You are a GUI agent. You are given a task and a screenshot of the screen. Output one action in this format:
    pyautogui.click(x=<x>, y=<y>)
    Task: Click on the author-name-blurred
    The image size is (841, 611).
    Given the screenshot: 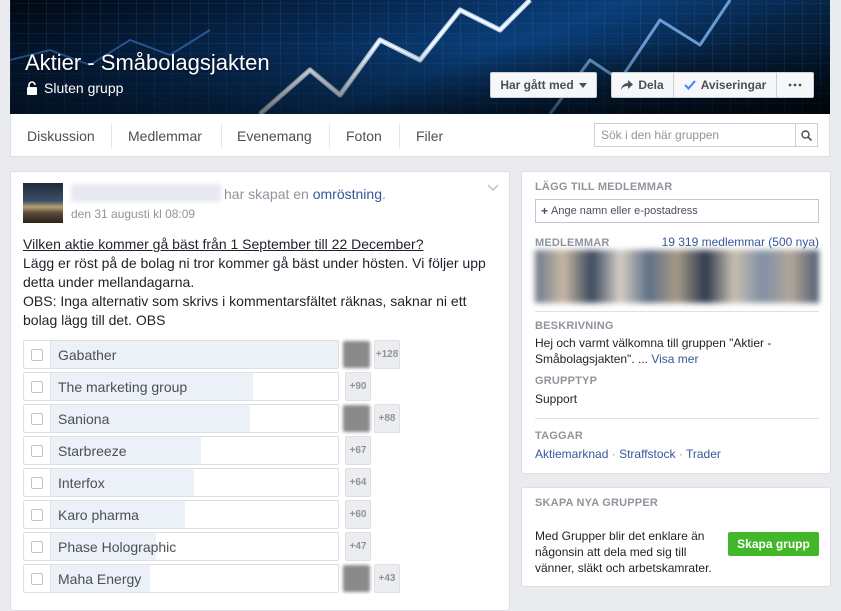 What is the action you would take?
    pyautogui.click(x=146, y=193)
    